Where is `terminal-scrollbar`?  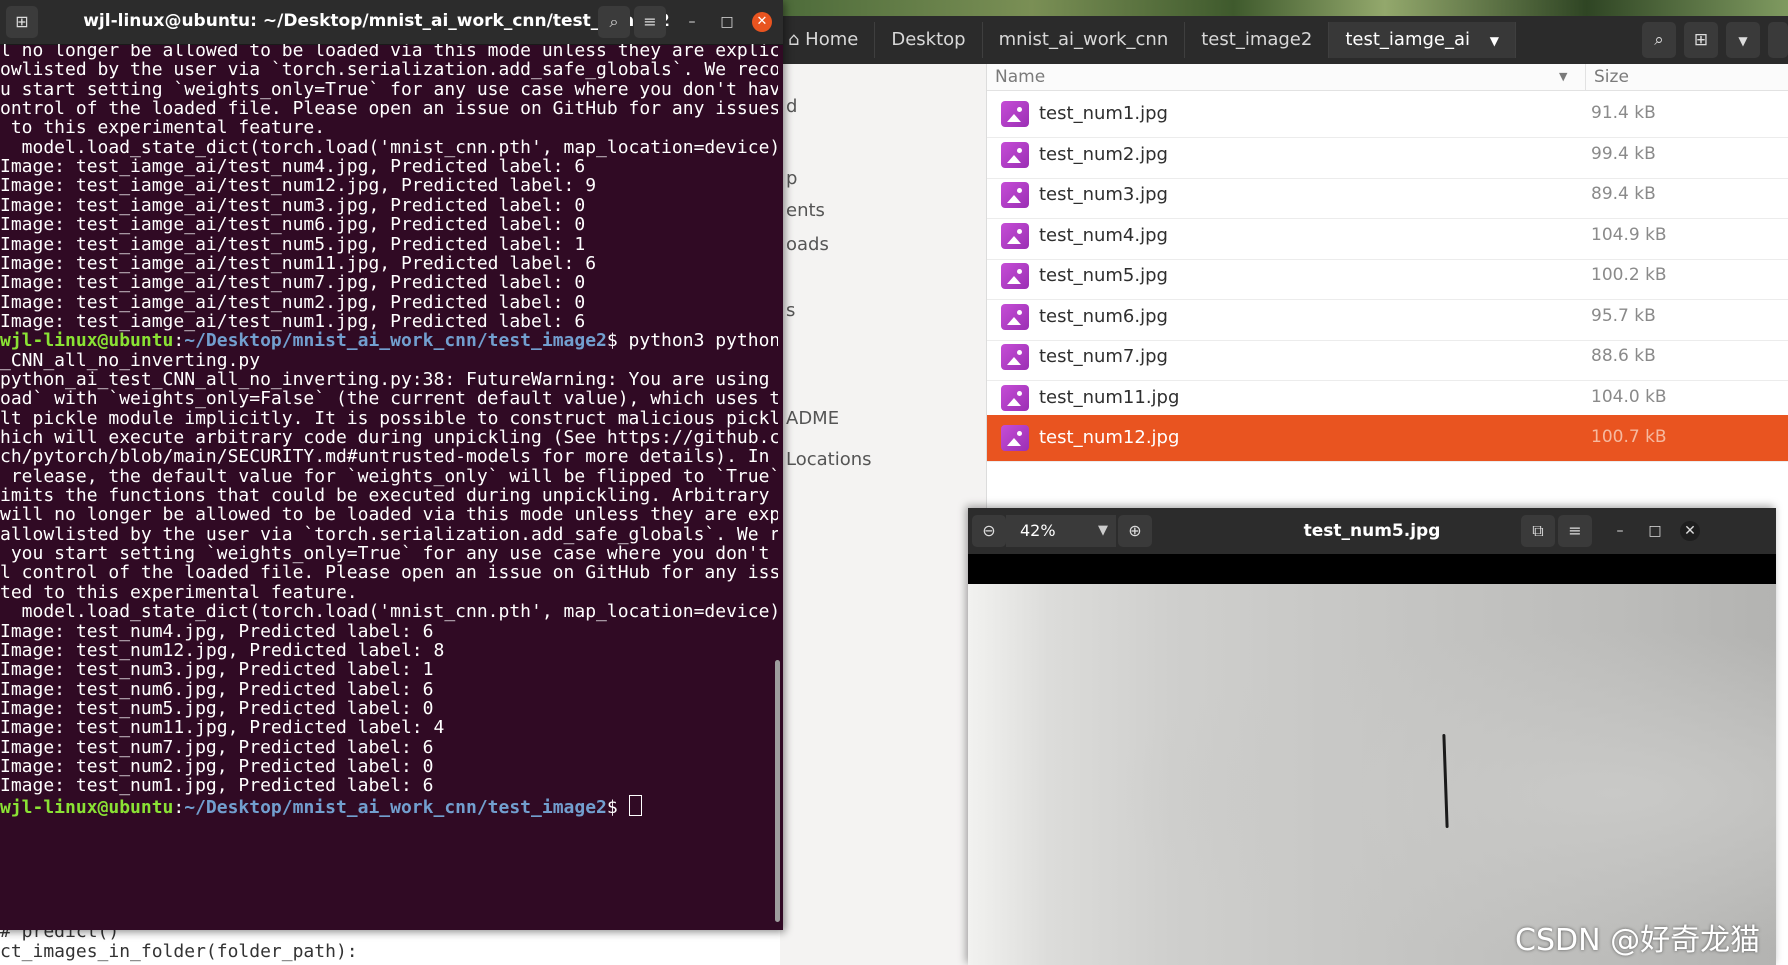 terminal-scrollbar is located at coordinates (777, 791).